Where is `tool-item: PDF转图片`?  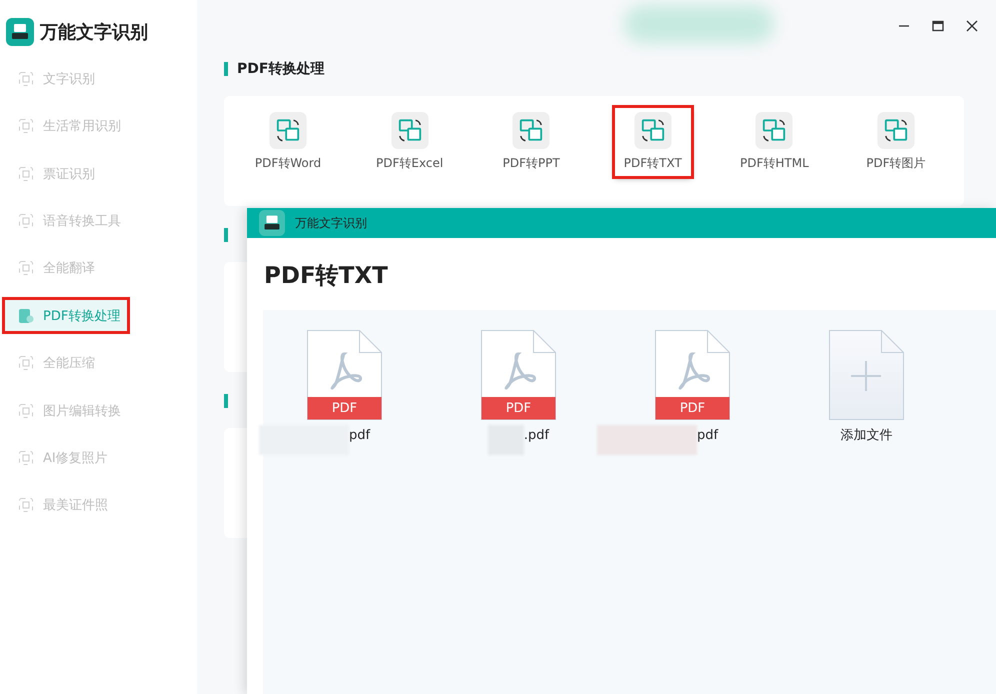
tool-item: PDF转图片 is located at coordinates (896, 142).